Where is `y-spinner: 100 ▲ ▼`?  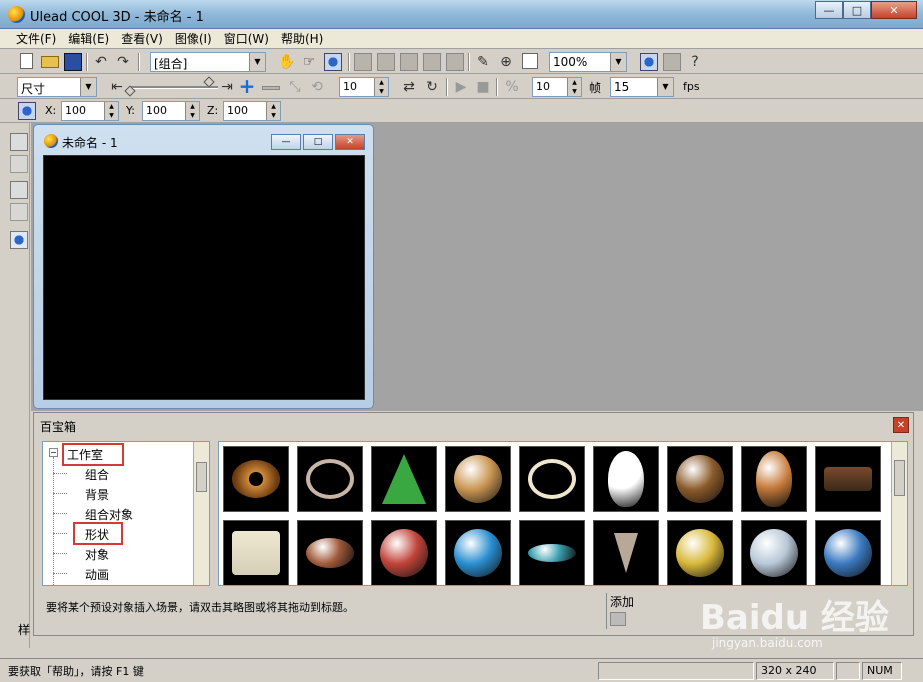
y-spinner: 100 ▲ ▼ is located at coordinates (171, 111).